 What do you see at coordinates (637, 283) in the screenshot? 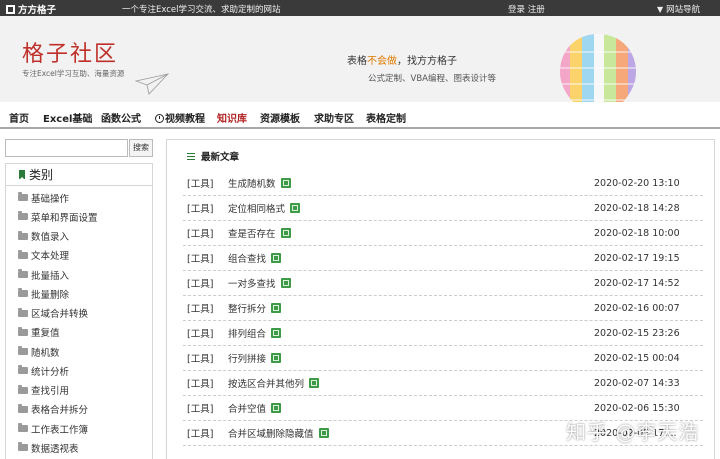
I see `article-date: 2020-02-17 14:52` at bounding box center [637, 283].